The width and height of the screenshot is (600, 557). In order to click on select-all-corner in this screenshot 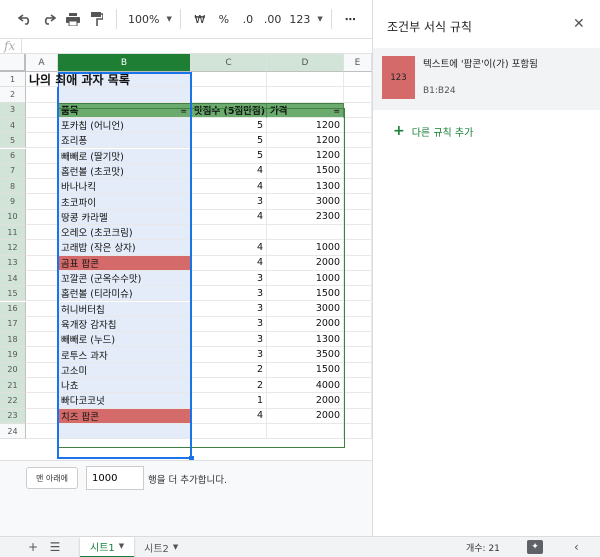, I will do `click(13, 63)`.